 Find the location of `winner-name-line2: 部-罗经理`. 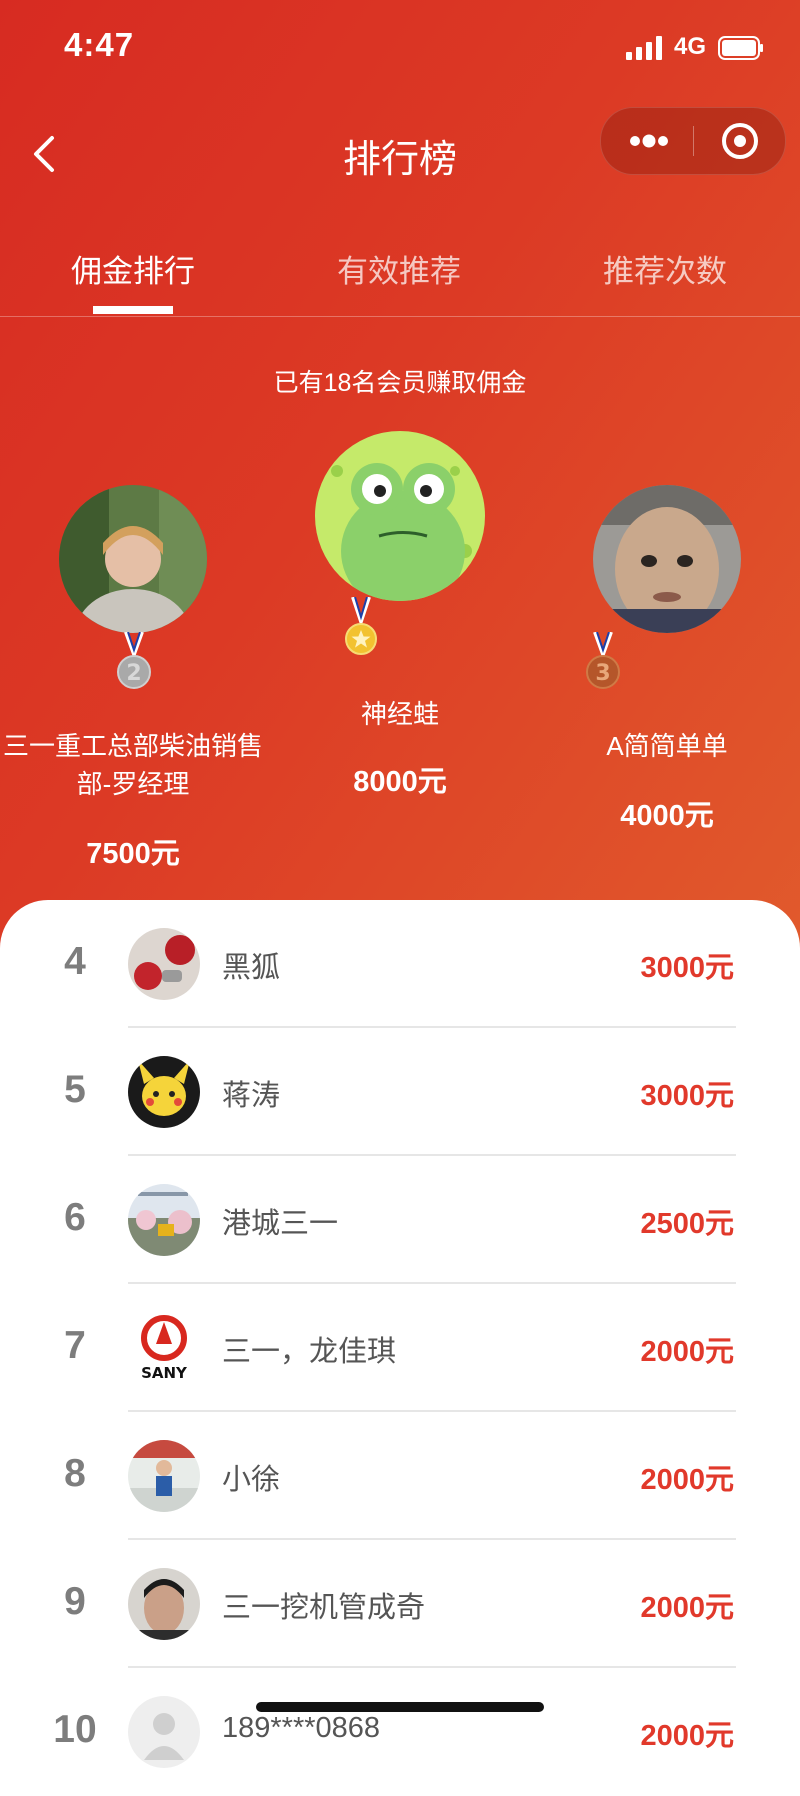

winner-name-line2: 部-罗经理 is located at coordinates (133, 784).